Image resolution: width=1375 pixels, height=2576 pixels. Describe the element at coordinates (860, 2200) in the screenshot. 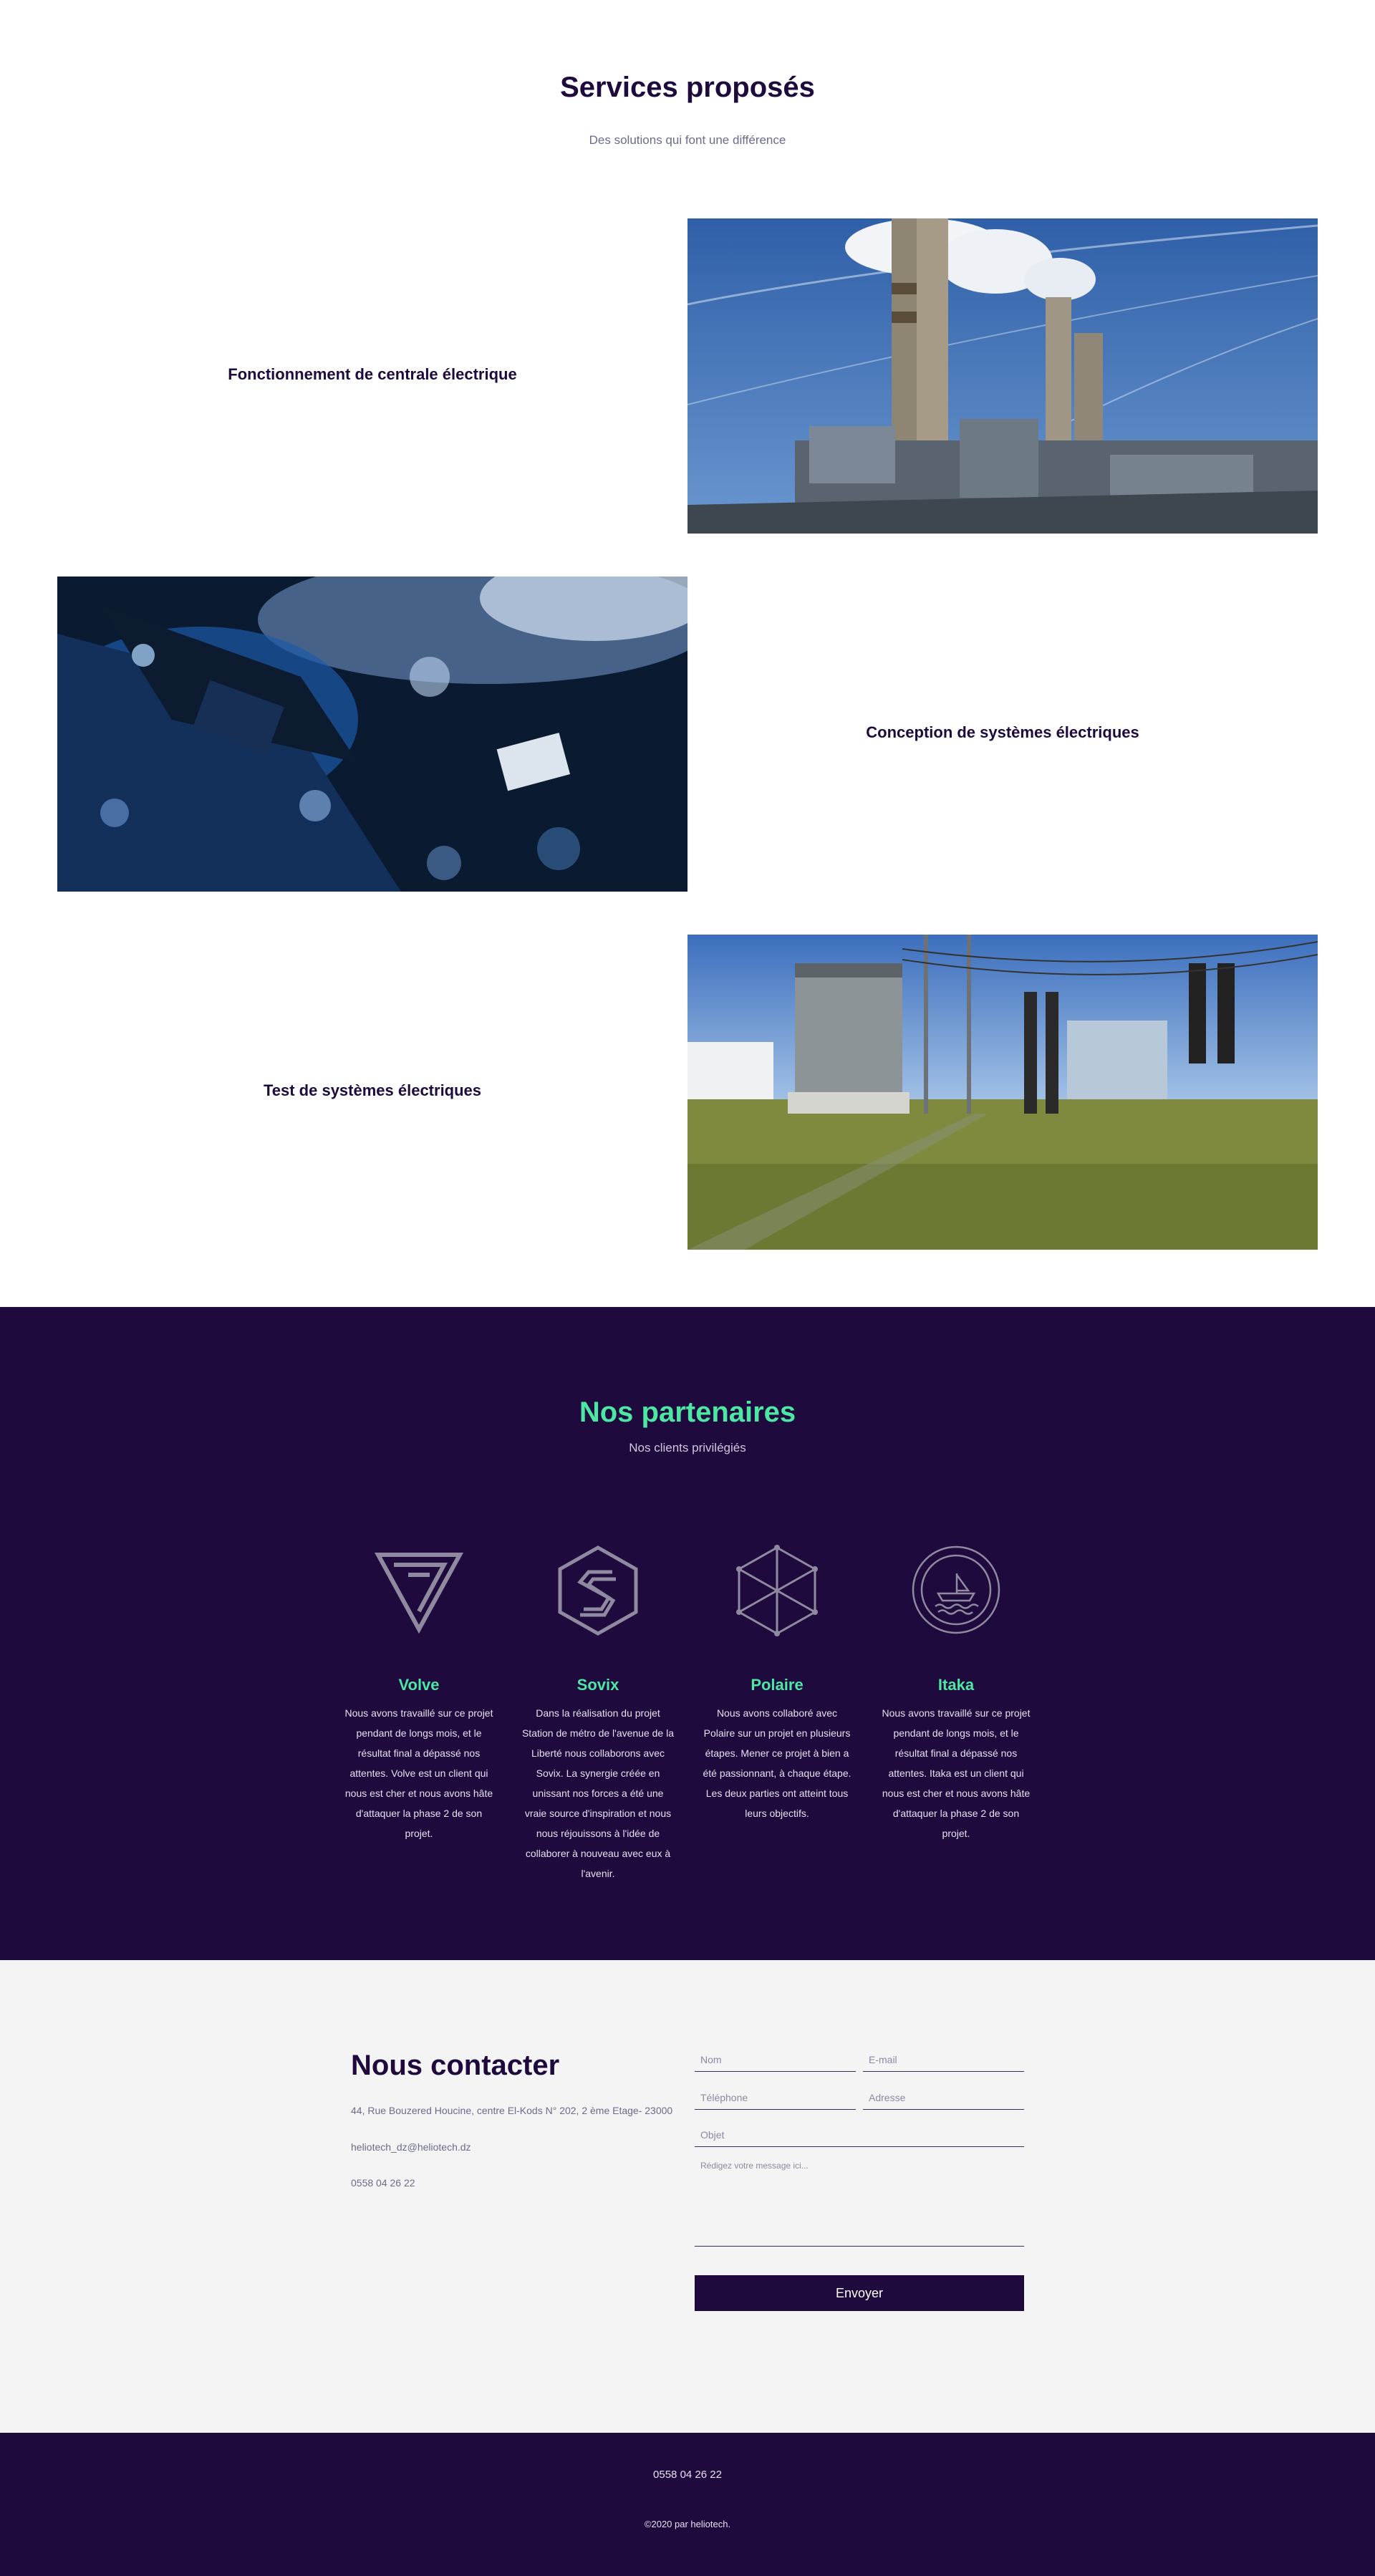

I see `message-field` at that location.